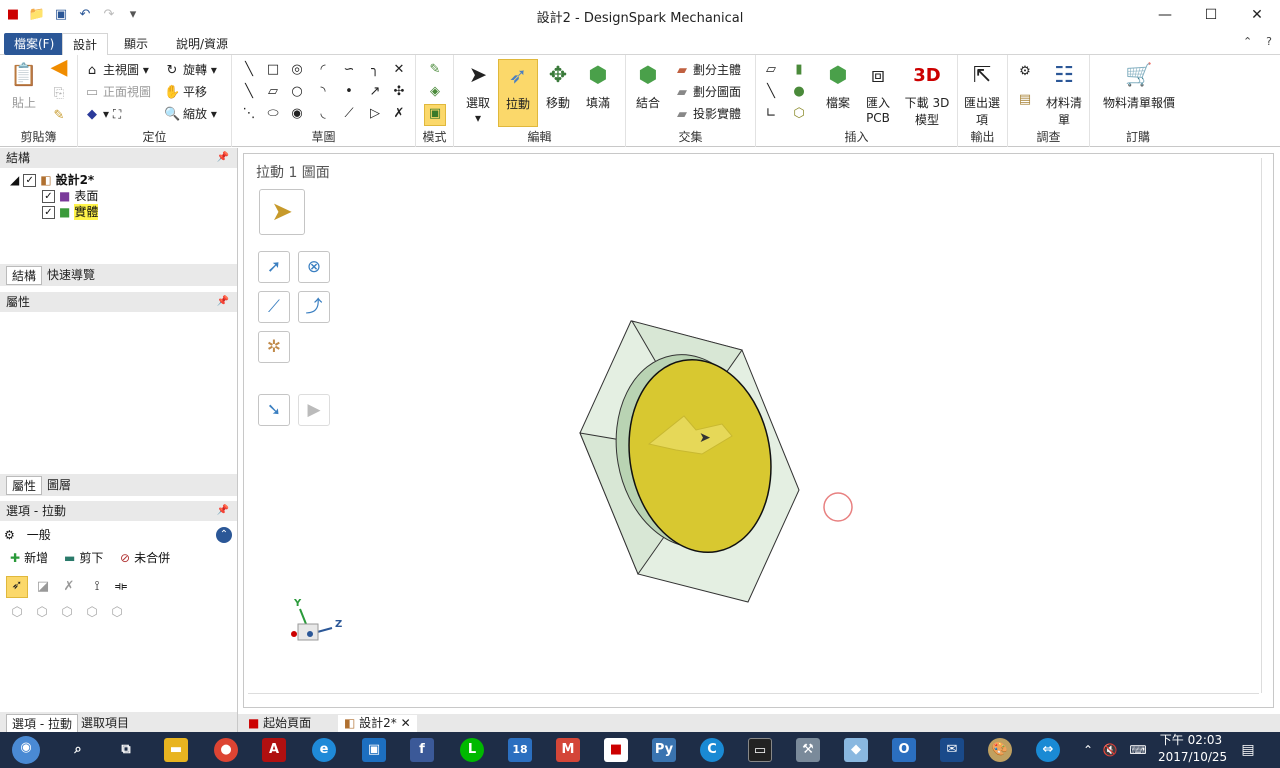  I want to click on ie-icon: e, so click(324, 750).